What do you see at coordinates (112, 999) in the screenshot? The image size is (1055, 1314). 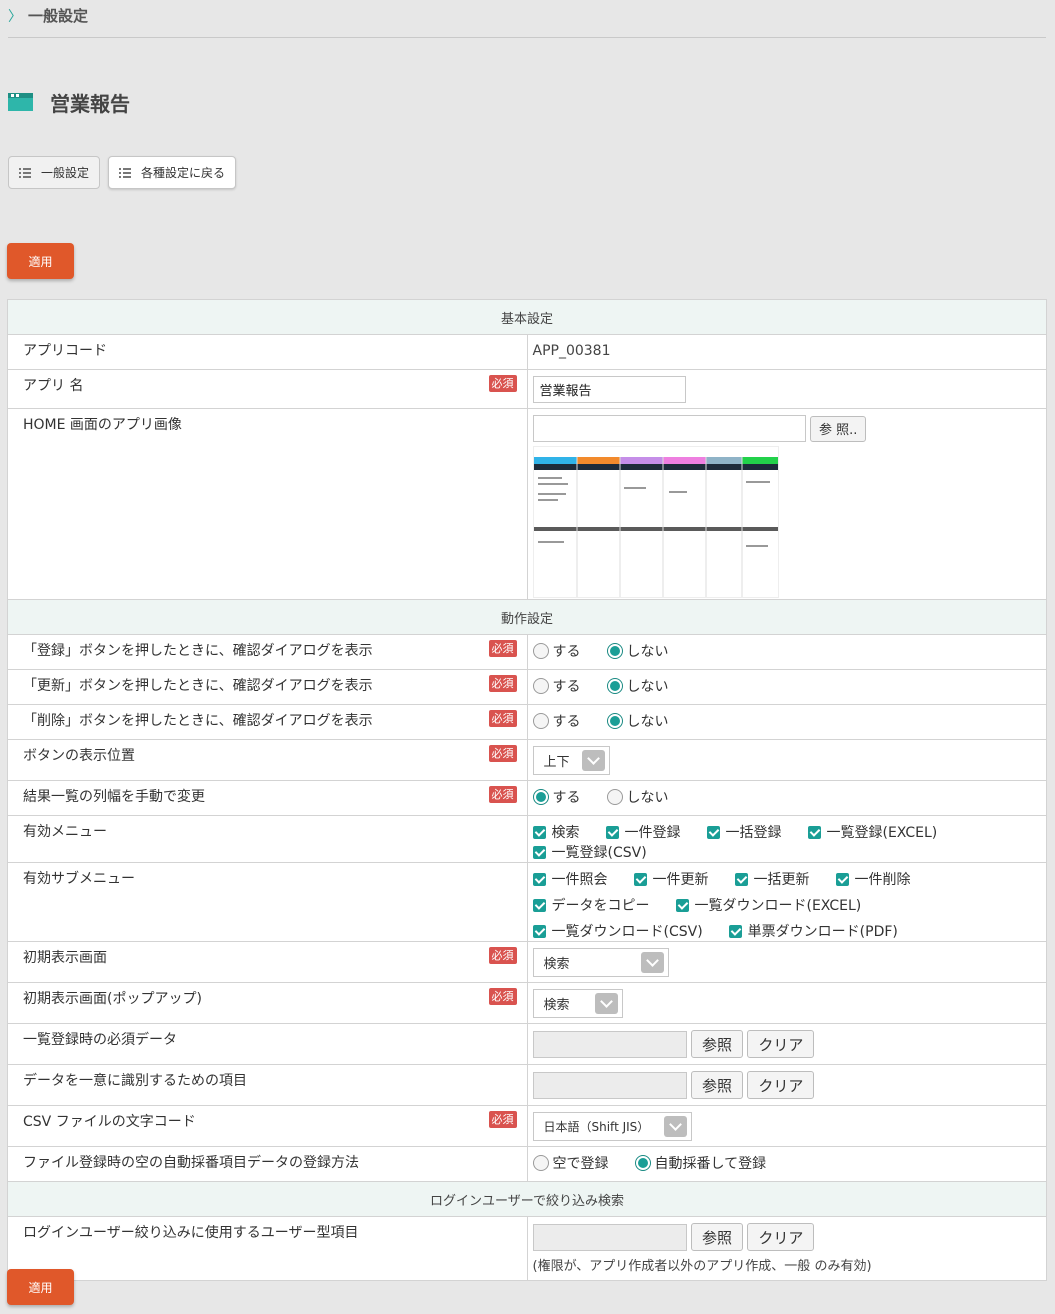 I see `initial-popup-label: 初期表示画面(ポップアップ)` at bounding box center [112, 999].